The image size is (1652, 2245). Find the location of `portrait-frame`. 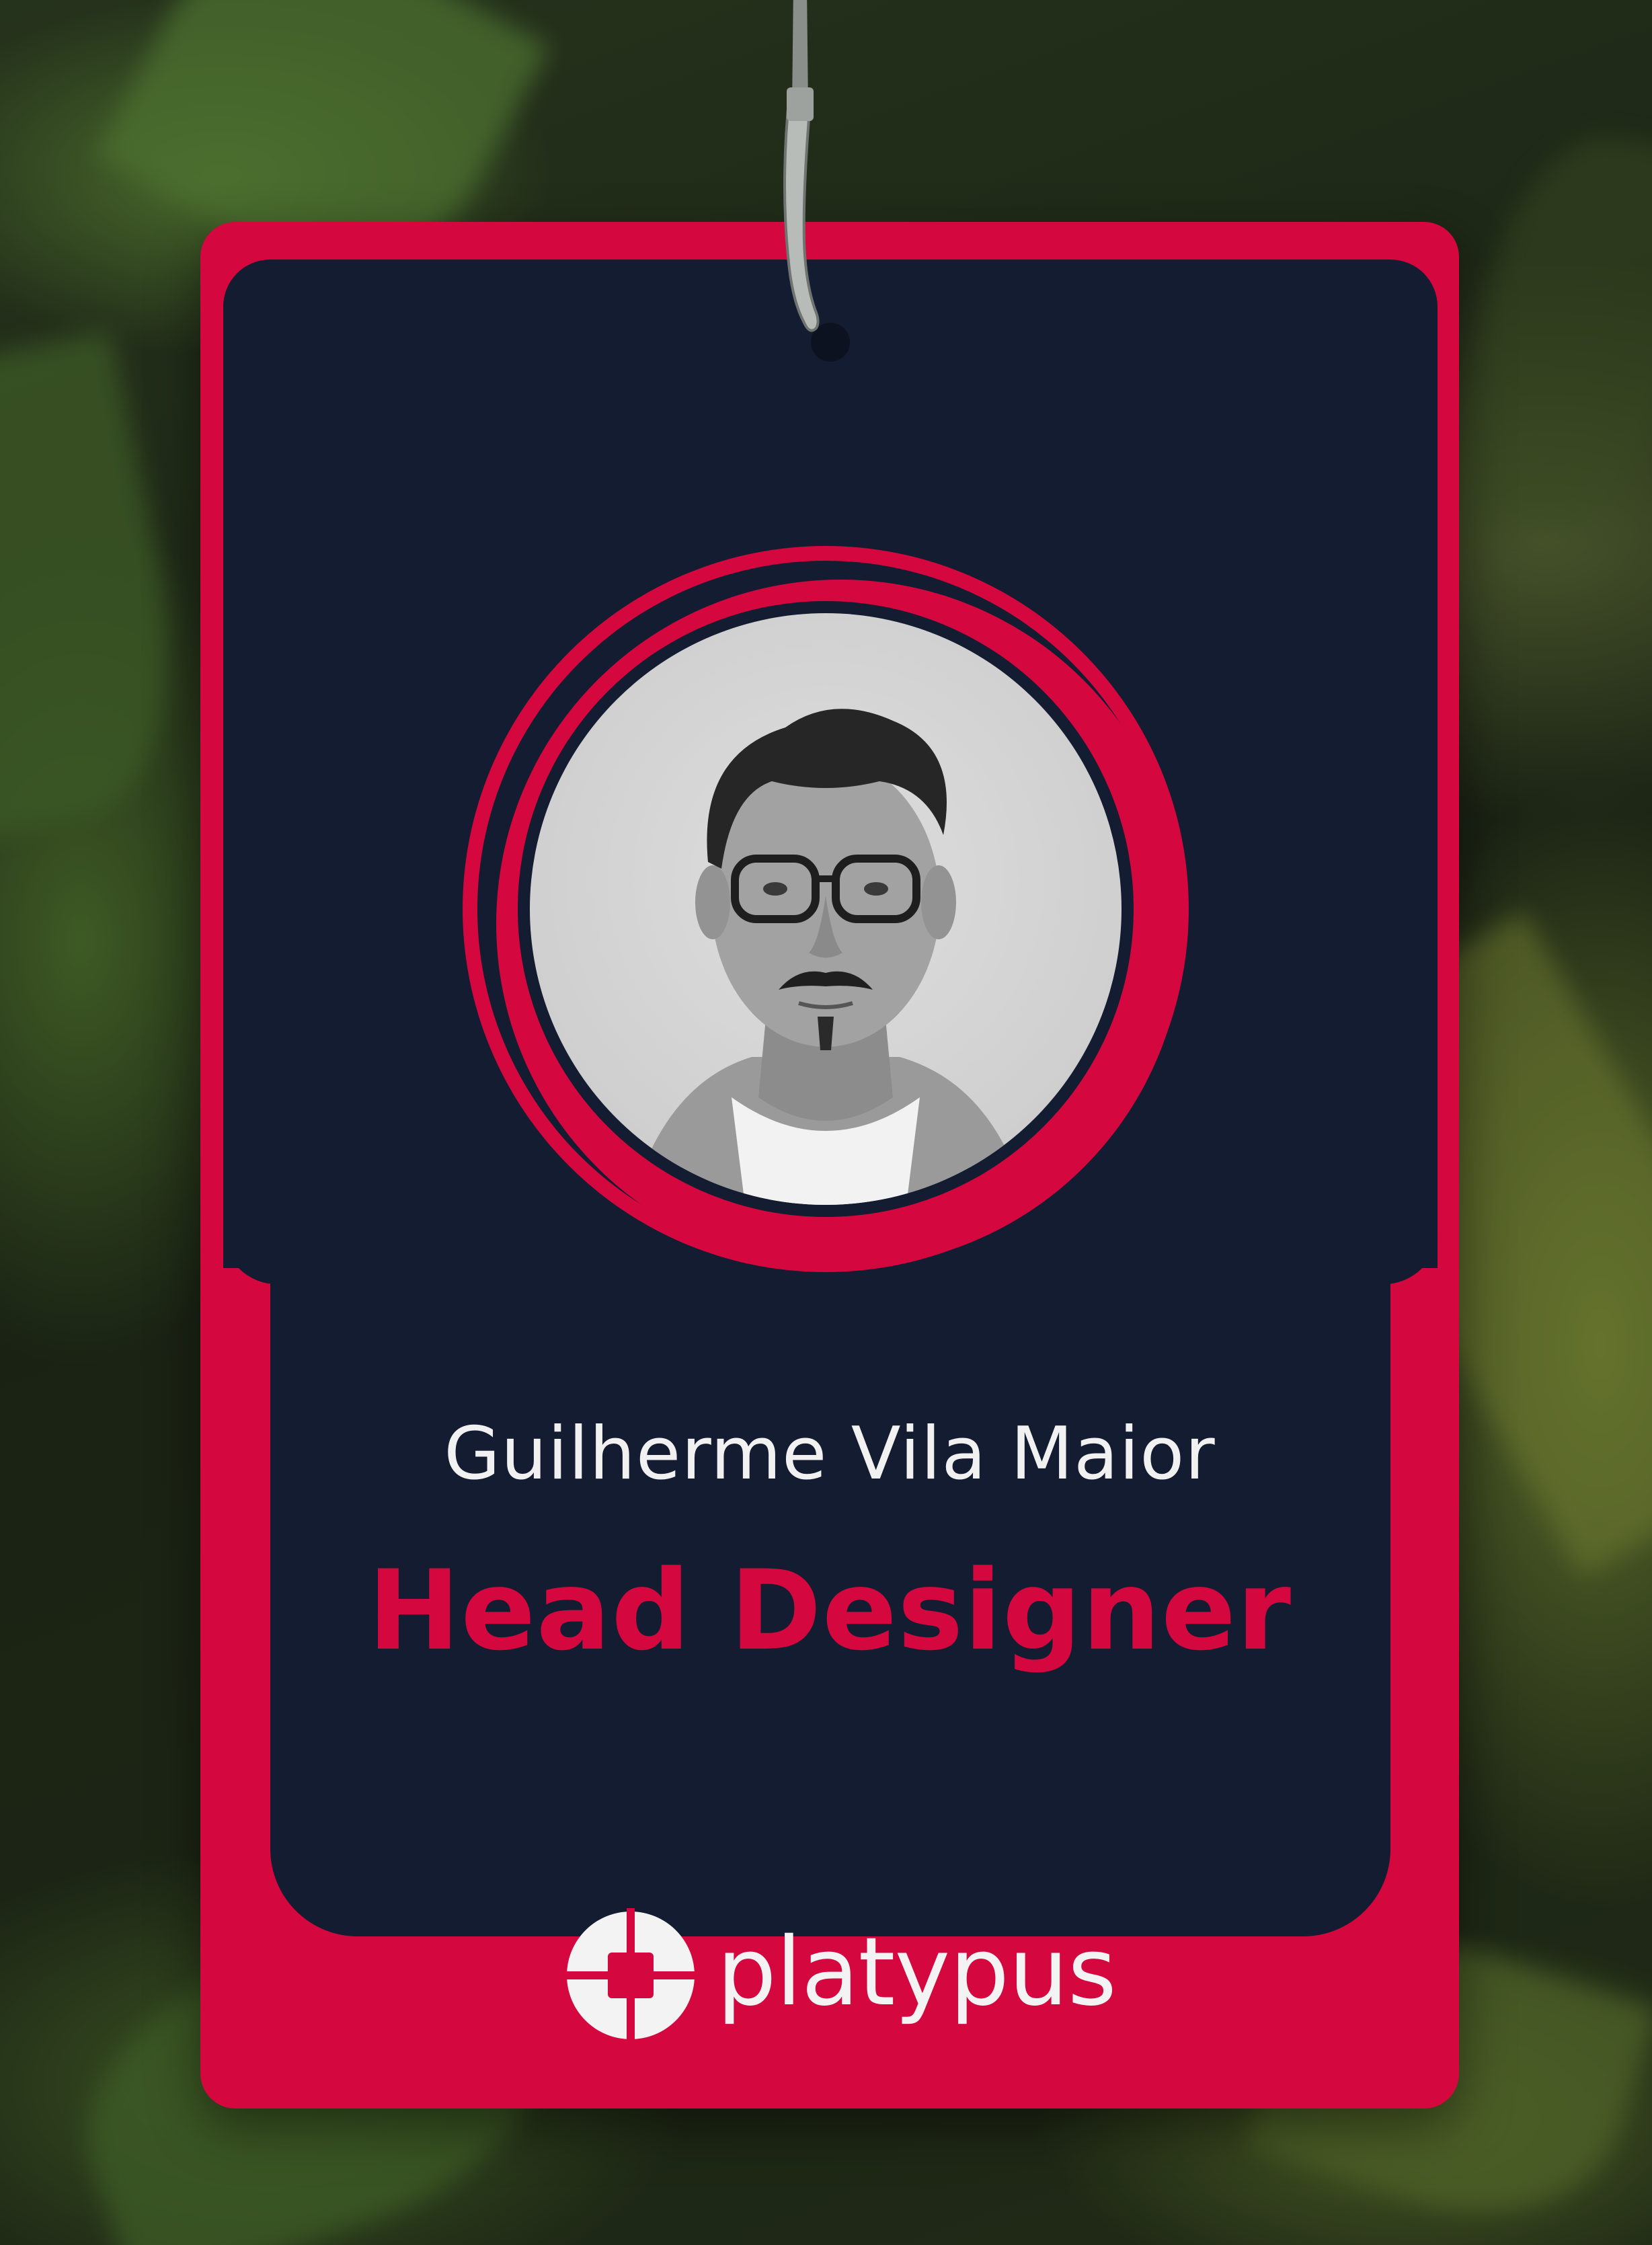

portrait-frame is located at coordinates (826, 909).